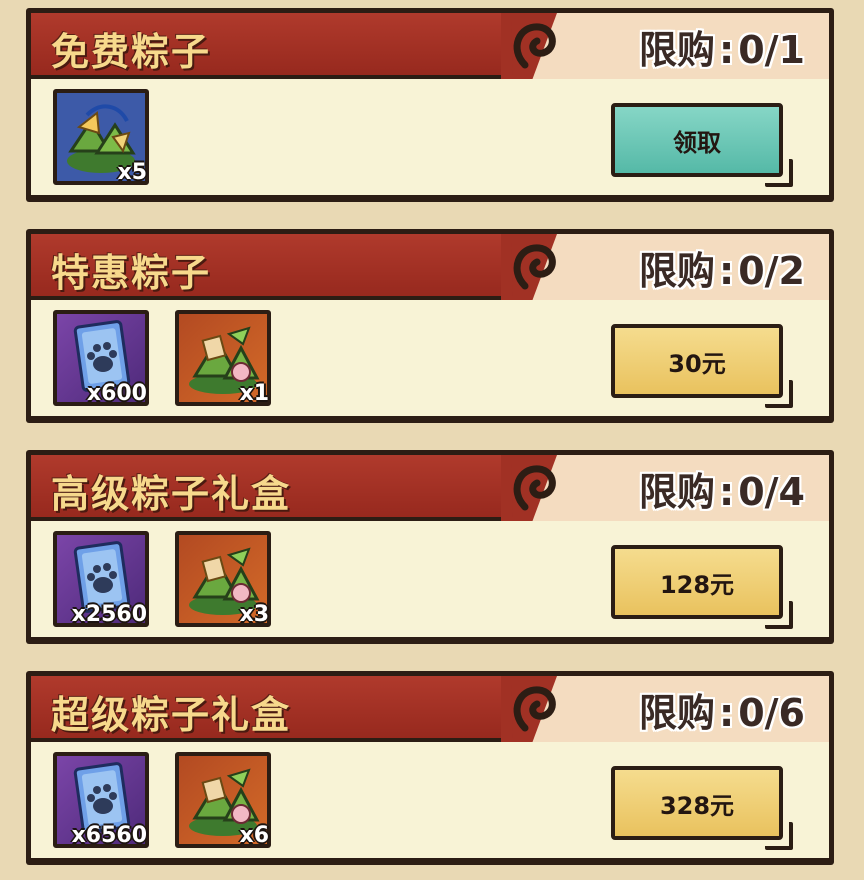  What do you see at coordinates (223, 358) in the screenshot?
I see `reward-item: x1` at bounding box center [223, 358].